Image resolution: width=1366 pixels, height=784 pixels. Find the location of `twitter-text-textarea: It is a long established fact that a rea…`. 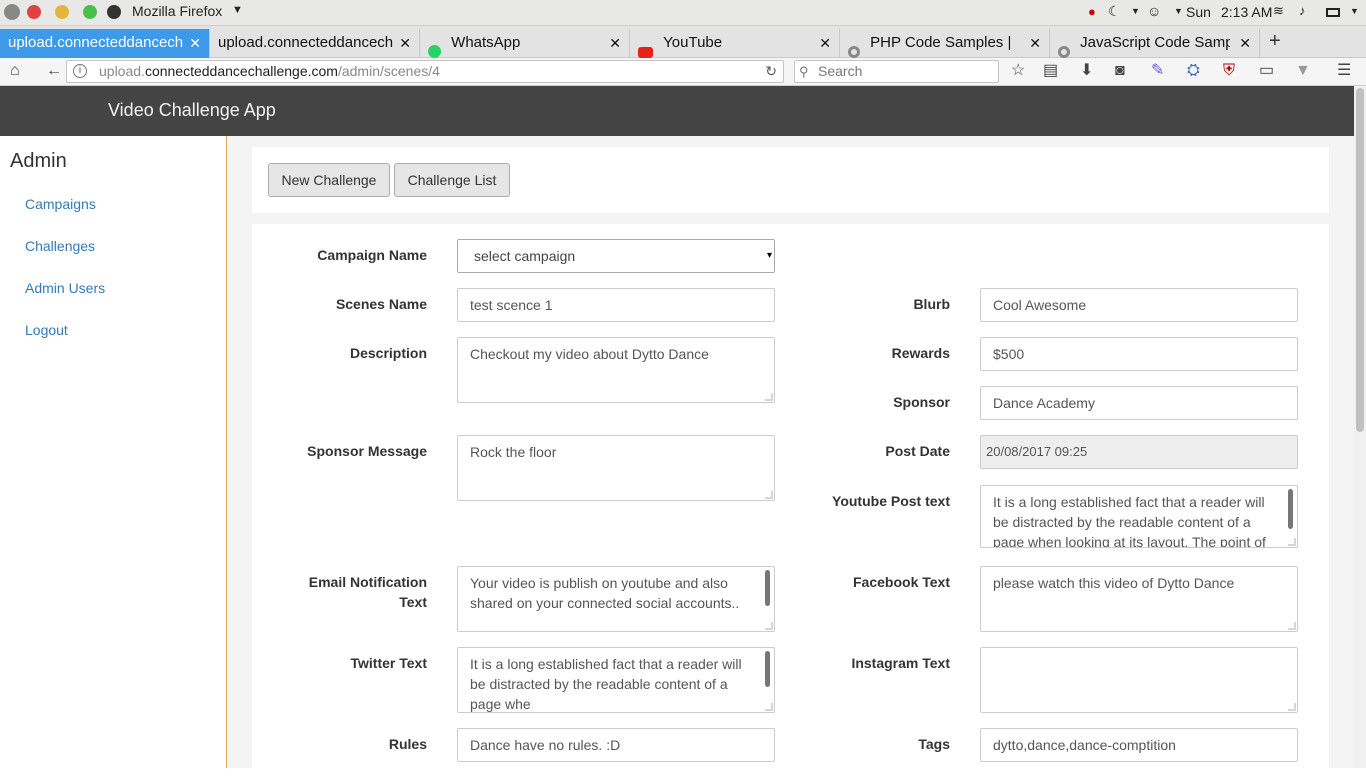

twitter-text-textarea: It is a long established fact that a rea… is located at coordinates (616, 680).